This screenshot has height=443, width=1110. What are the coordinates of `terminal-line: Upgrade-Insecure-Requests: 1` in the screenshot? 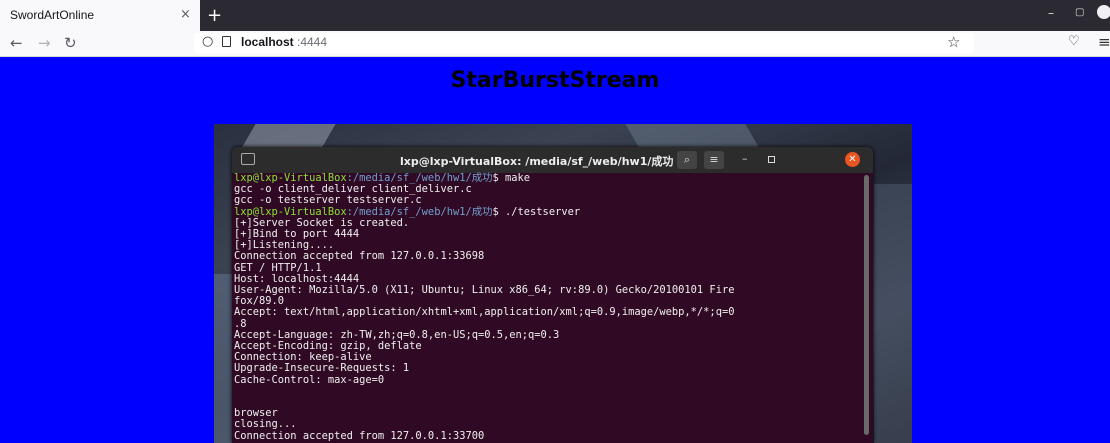 It's located at (322, 368).